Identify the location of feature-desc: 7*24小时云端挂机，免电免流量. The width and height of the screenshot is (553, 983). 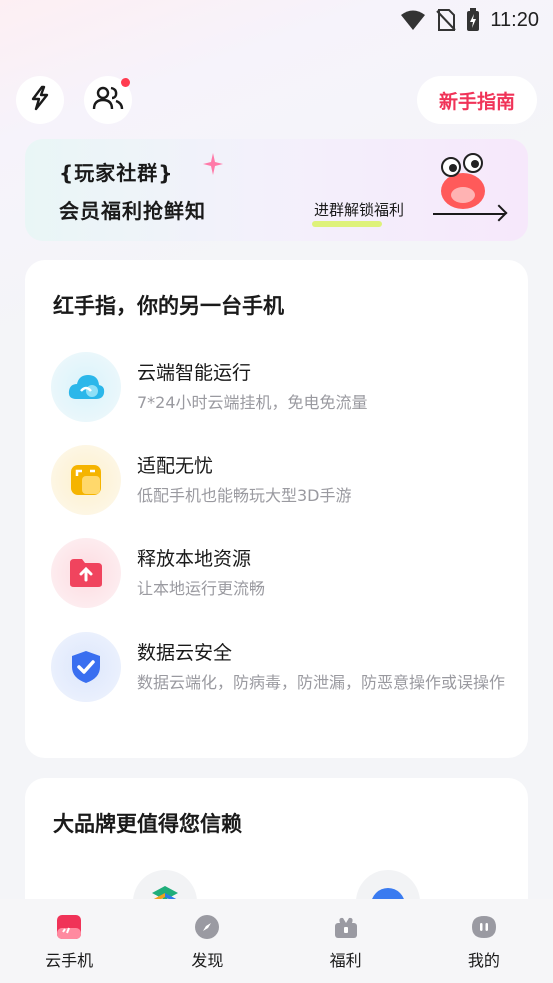
(252, 402).